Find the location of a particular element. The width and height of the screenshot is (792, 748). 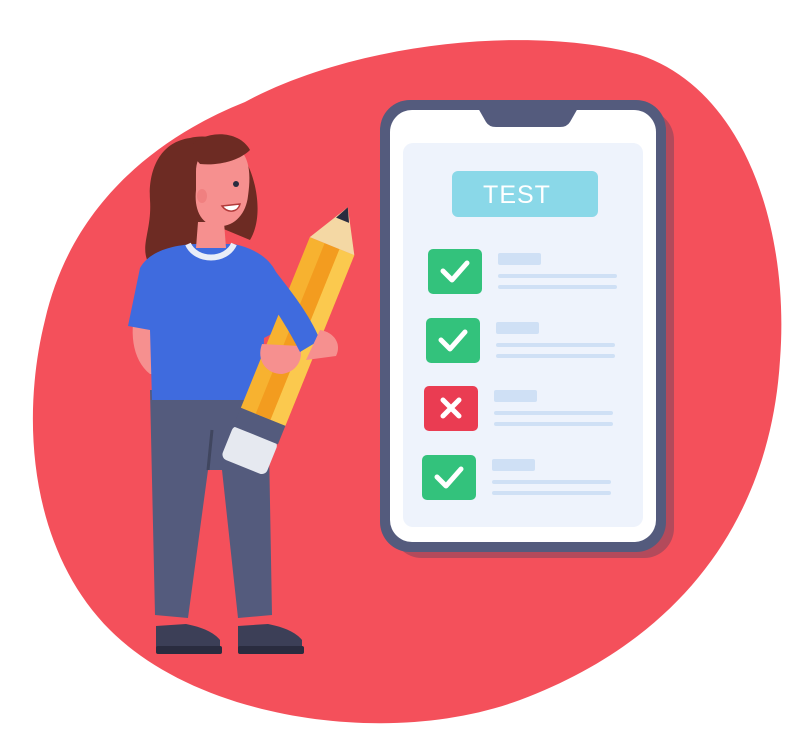

test-header-label: TEST is located at coordinates (517, 195).